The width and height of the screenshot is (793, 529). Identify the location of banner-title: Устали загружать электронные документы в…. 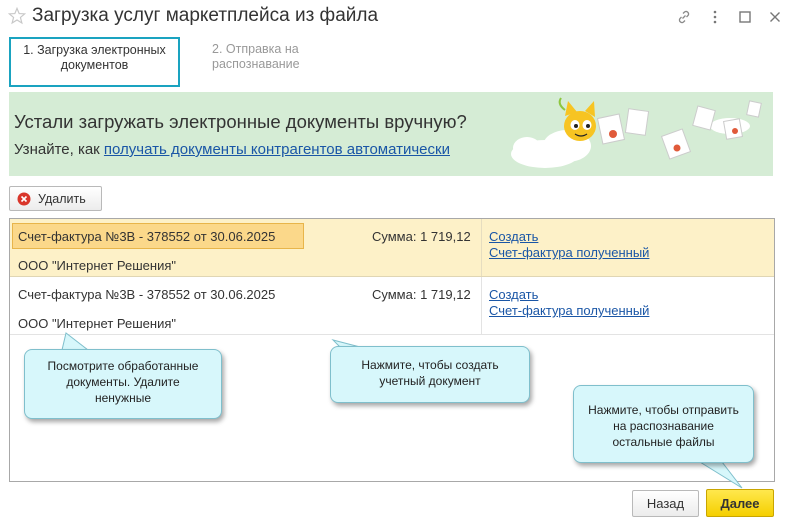
(240, 121).